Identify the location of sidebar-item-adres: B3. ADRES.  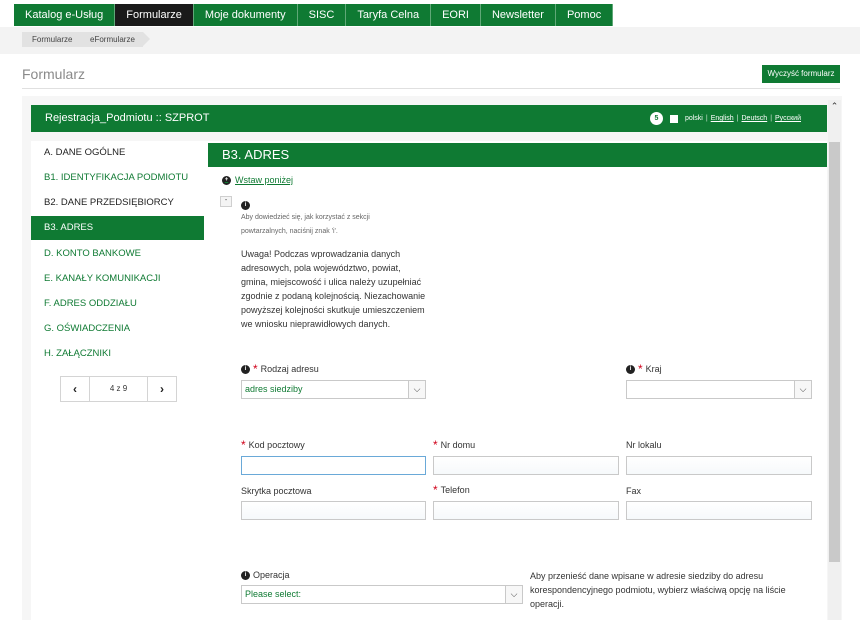
(117, 228).